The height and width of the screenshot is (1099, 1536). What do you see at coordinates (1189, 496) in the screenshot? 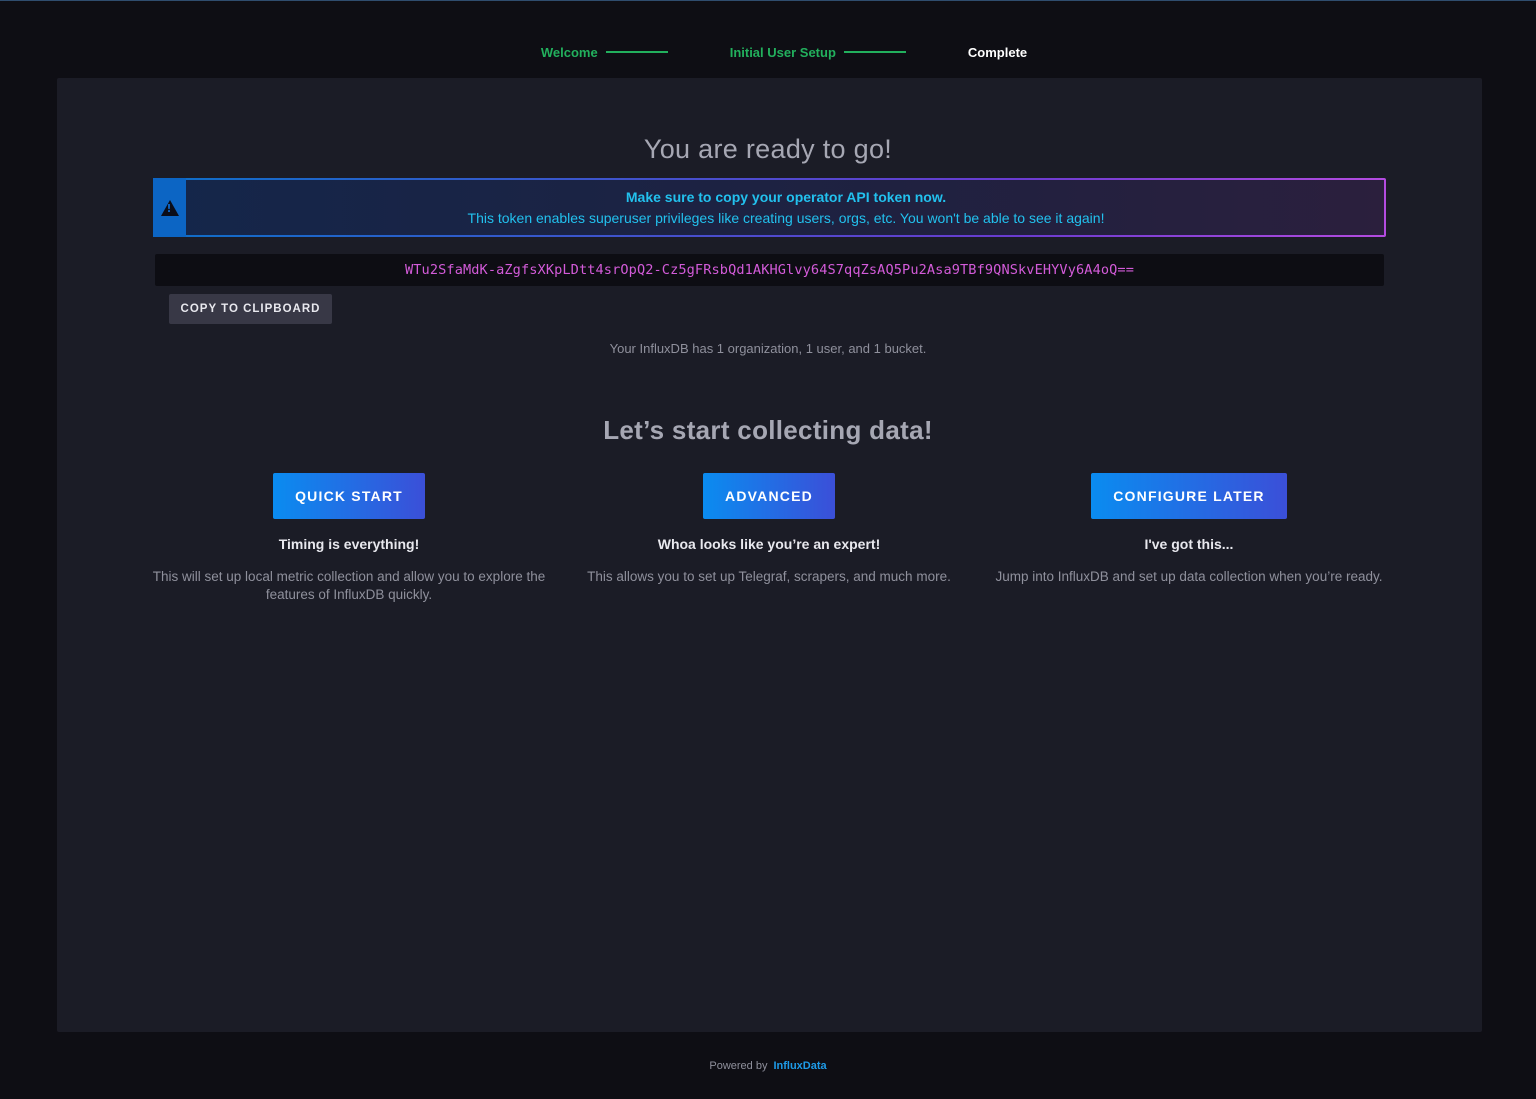
I see `configure-later-button: CONFIGURE LATER` at bounding box center [1189, 496].